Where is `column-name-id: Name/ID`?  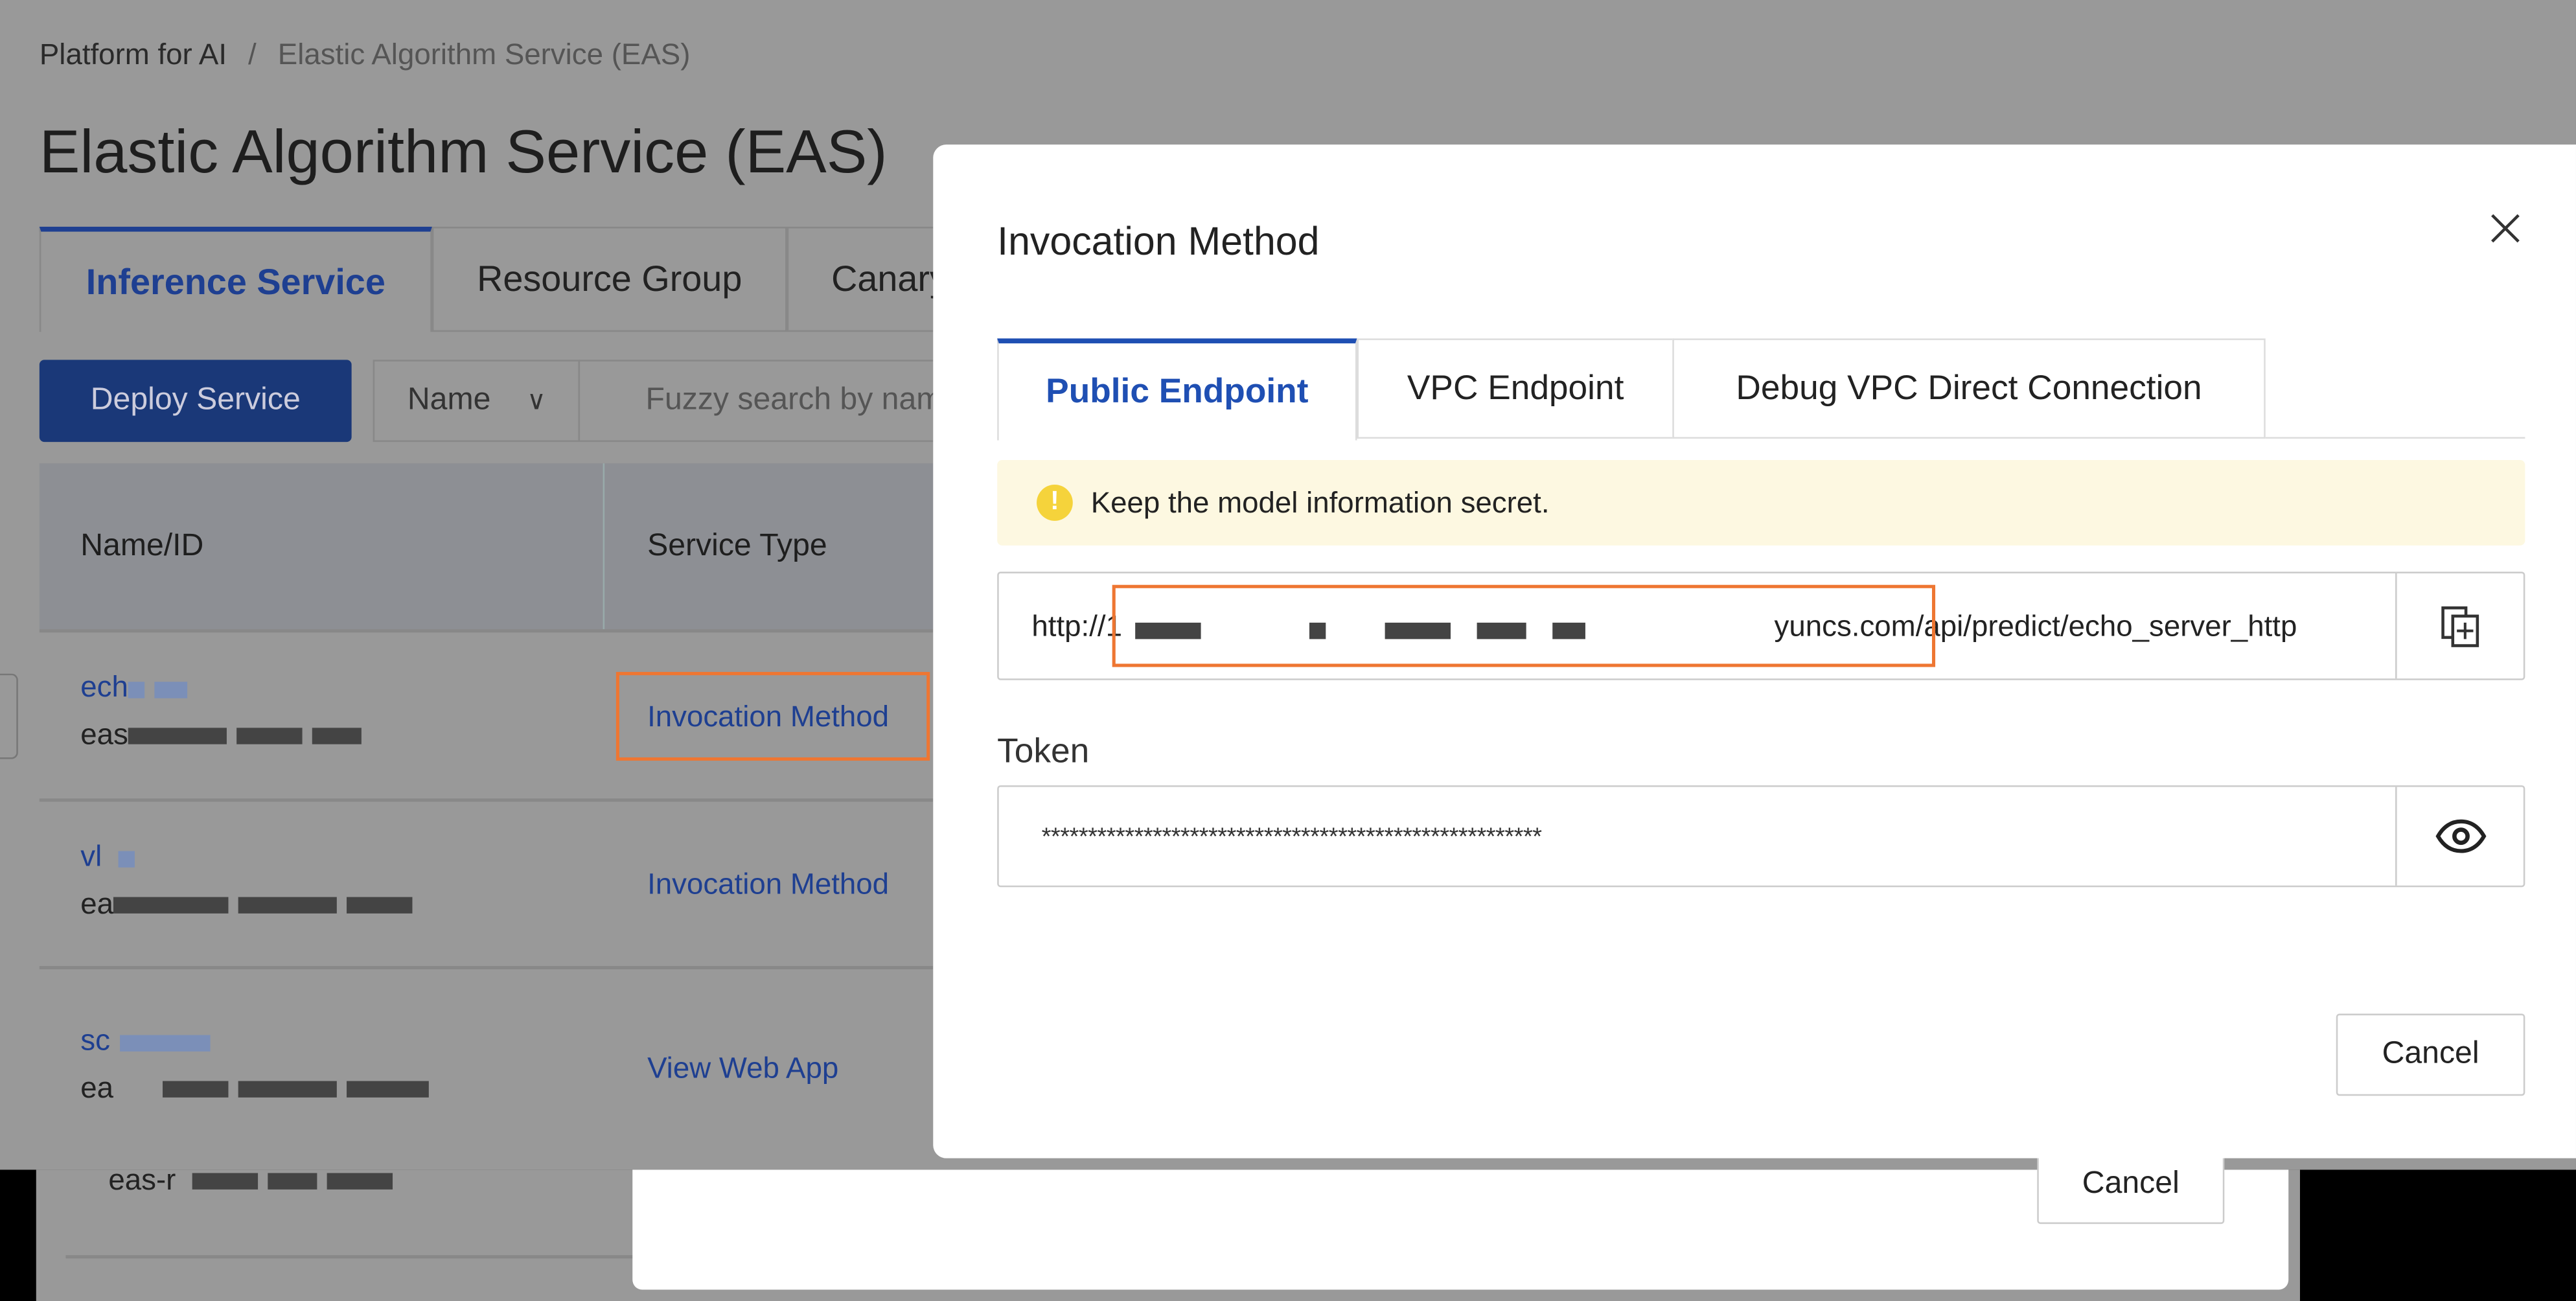 column-name-id: Name/ID is located at coordinates (142, 546).